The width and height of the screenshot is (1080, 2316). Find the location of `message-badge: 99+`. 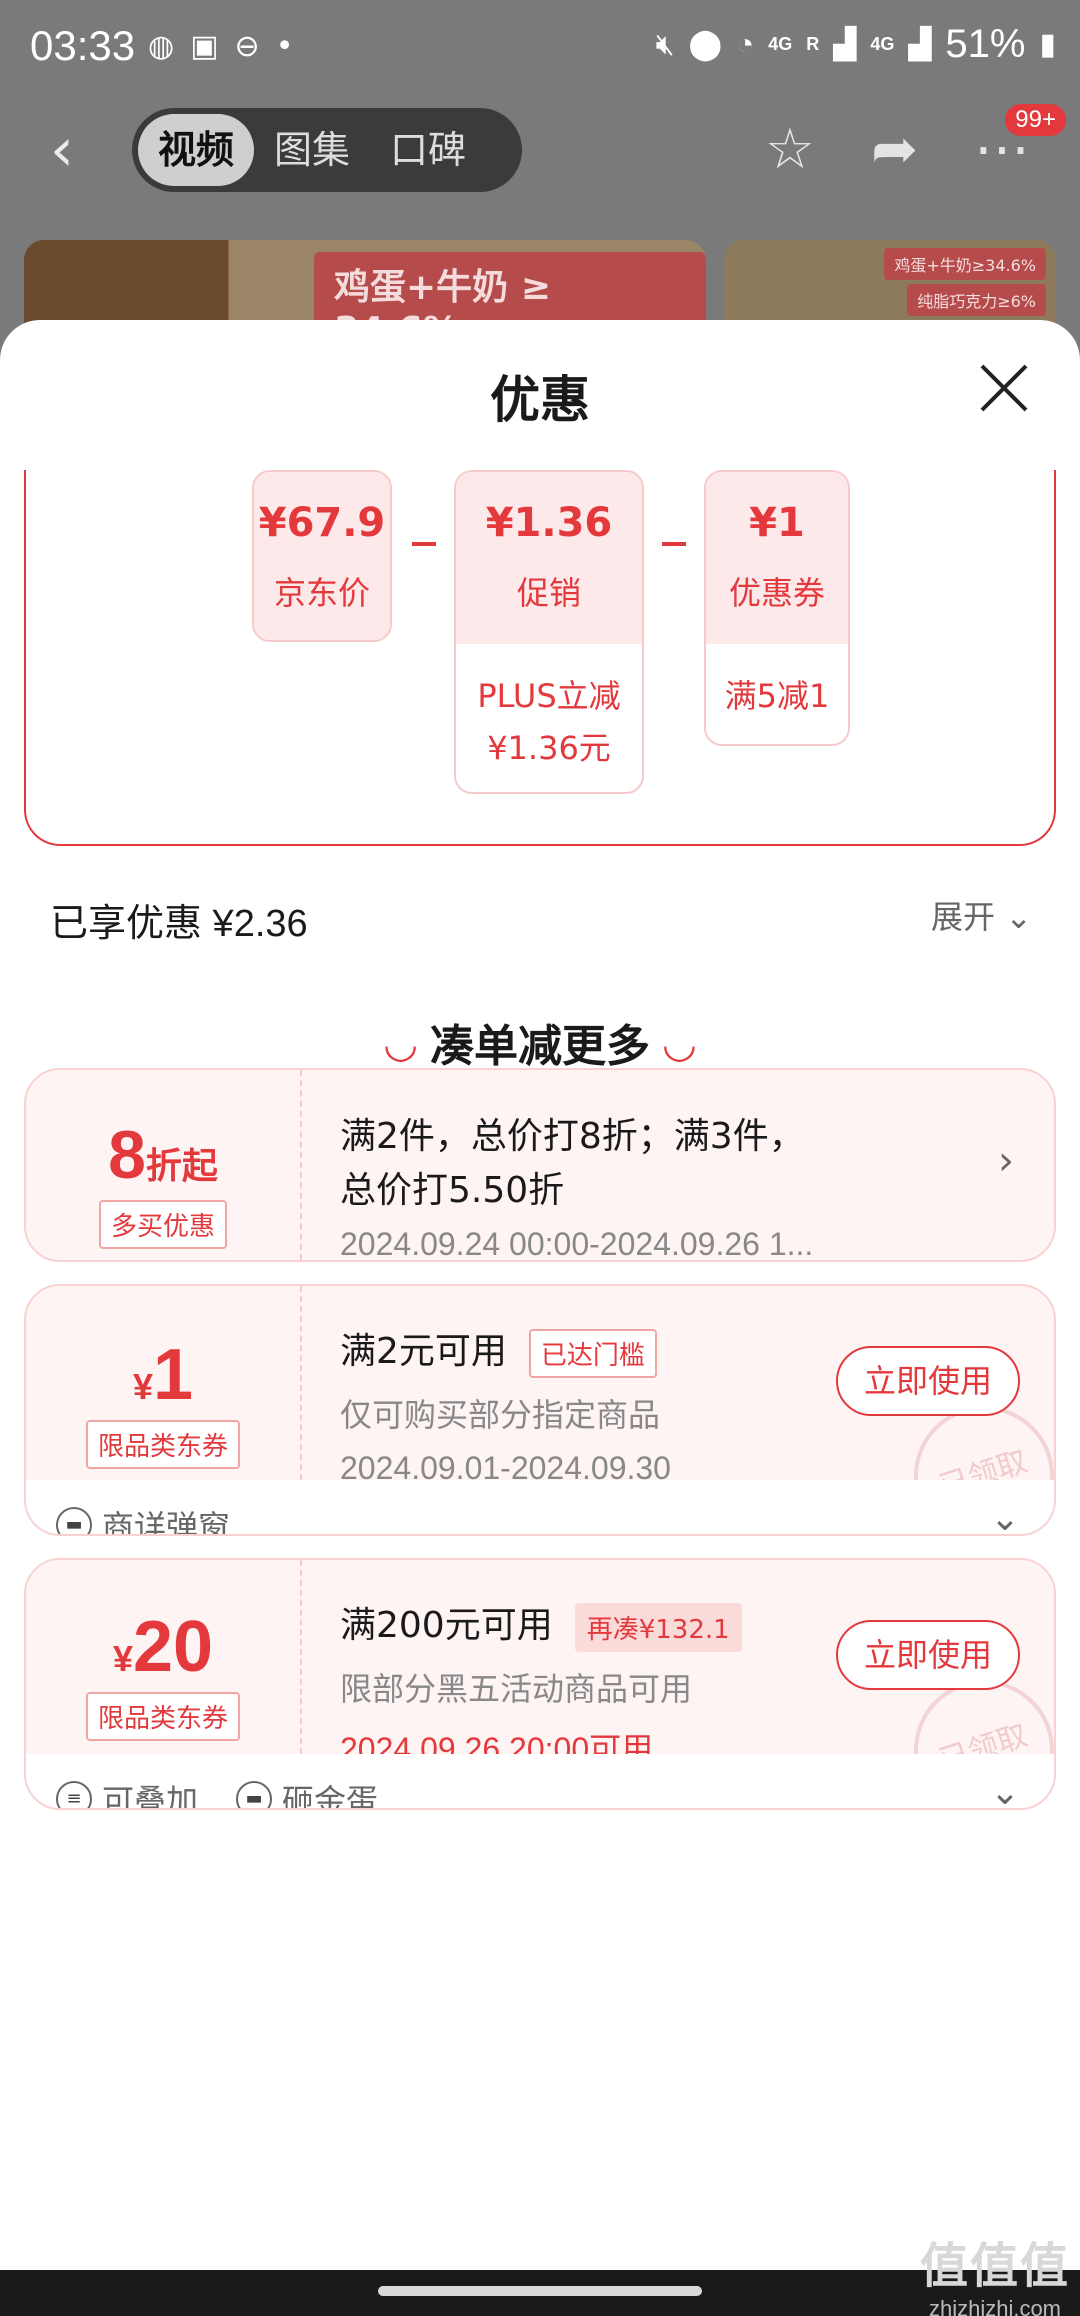

message-badge: 99+ is located at coordinates (1035, 120).